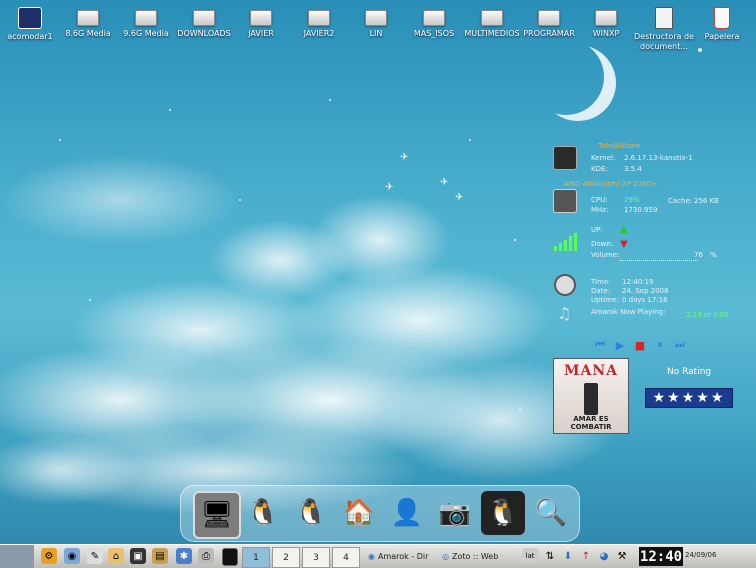 This screenshot has height=568, width=756. What do you see at coordinates (622, 556) in the screenshot?
I see `wrench-icon: ⚒` at bounding box center [622, 556].